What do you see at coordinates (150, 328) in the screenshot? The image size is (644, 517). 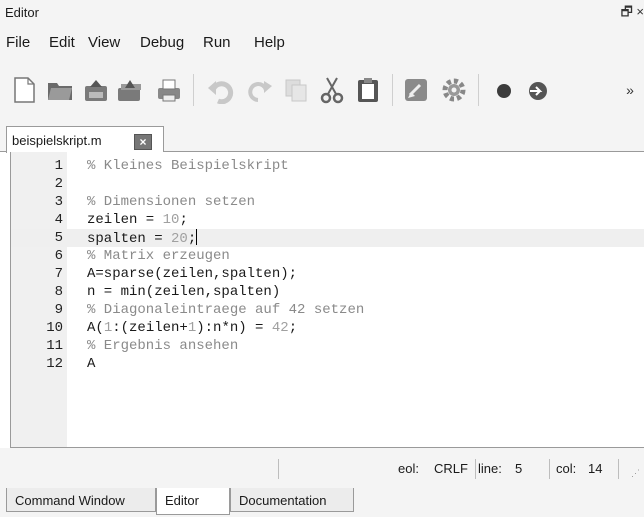 I see `code-token: :(zeilen+` at bounding box center [150, 328].